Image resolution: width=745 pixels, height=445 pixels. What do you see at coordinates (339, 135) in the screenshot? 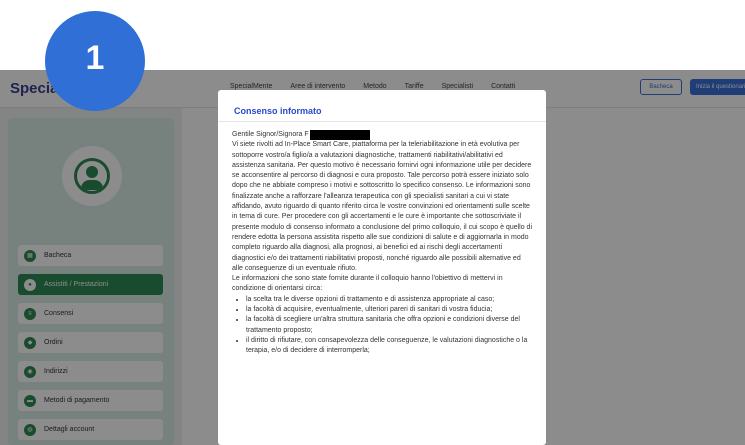
I see `redaction-bar` at bounding box center [339, 135].